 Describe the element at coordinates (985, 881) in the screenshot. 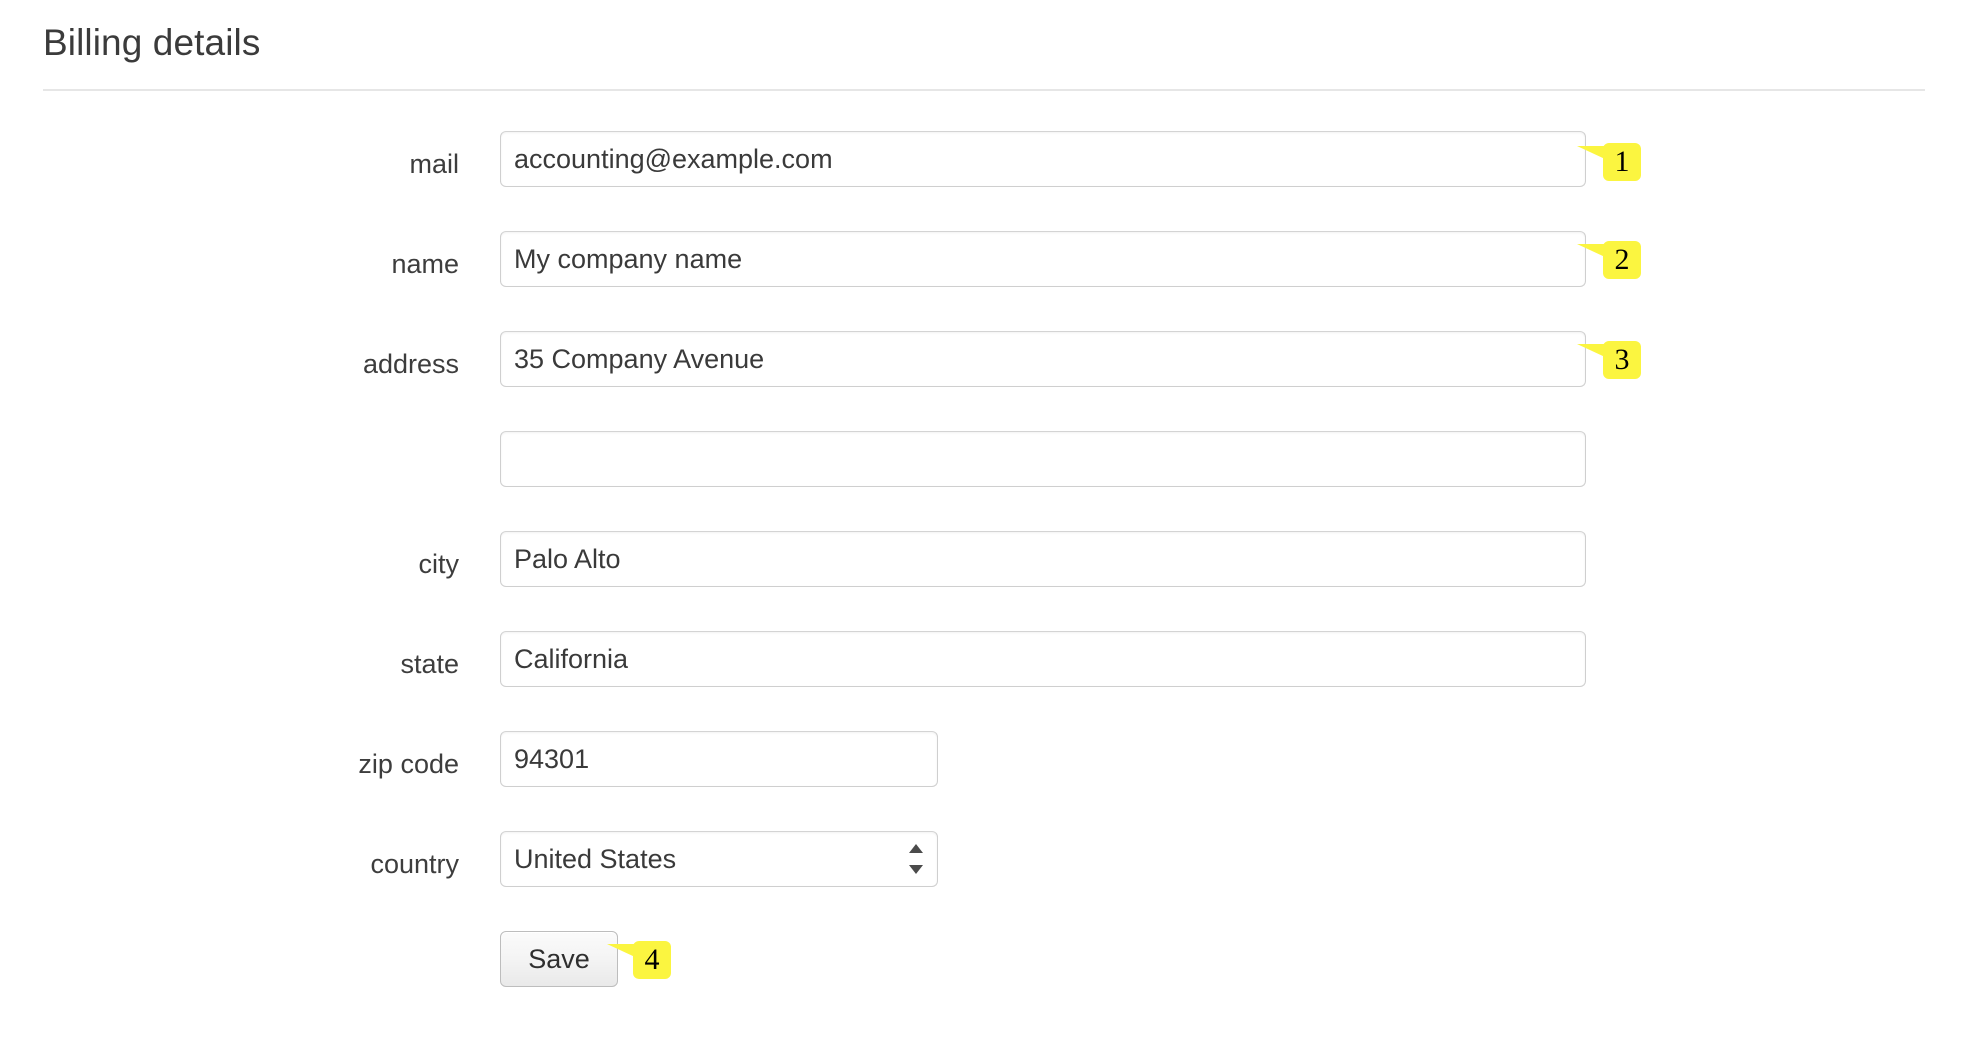

I see `form-row: country United States` at that location.